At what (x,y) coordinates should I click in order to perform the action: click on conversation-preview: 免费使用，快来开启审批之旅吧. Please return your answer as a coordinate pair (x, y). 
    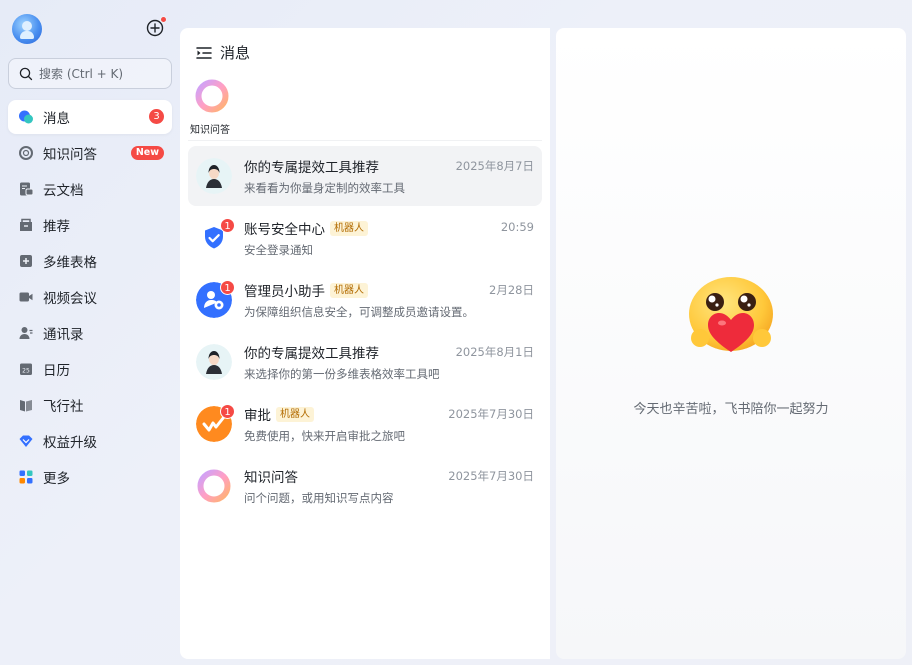
    Looking at the image, I should click on (324, 436).